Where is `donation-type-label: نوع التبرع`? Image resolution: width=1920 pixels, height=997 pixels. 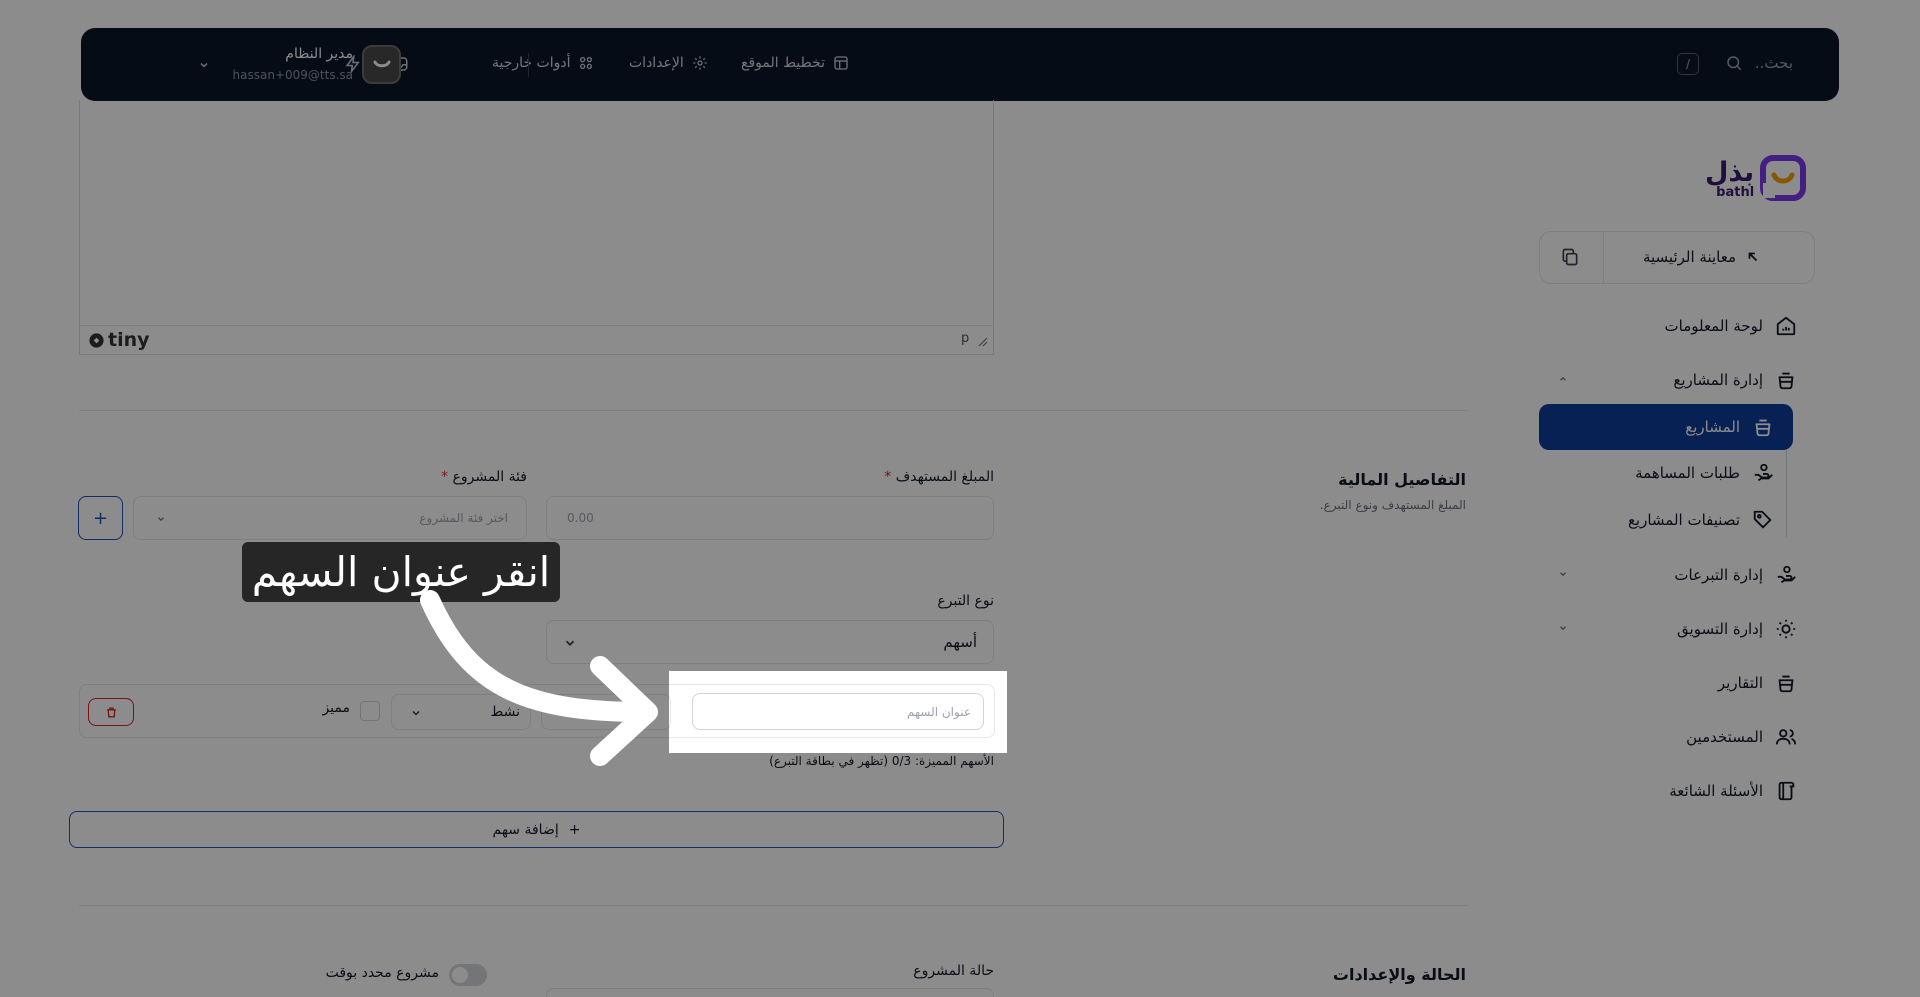
donation-type-label: نوع التبرع is located at coordinates (965, 601).